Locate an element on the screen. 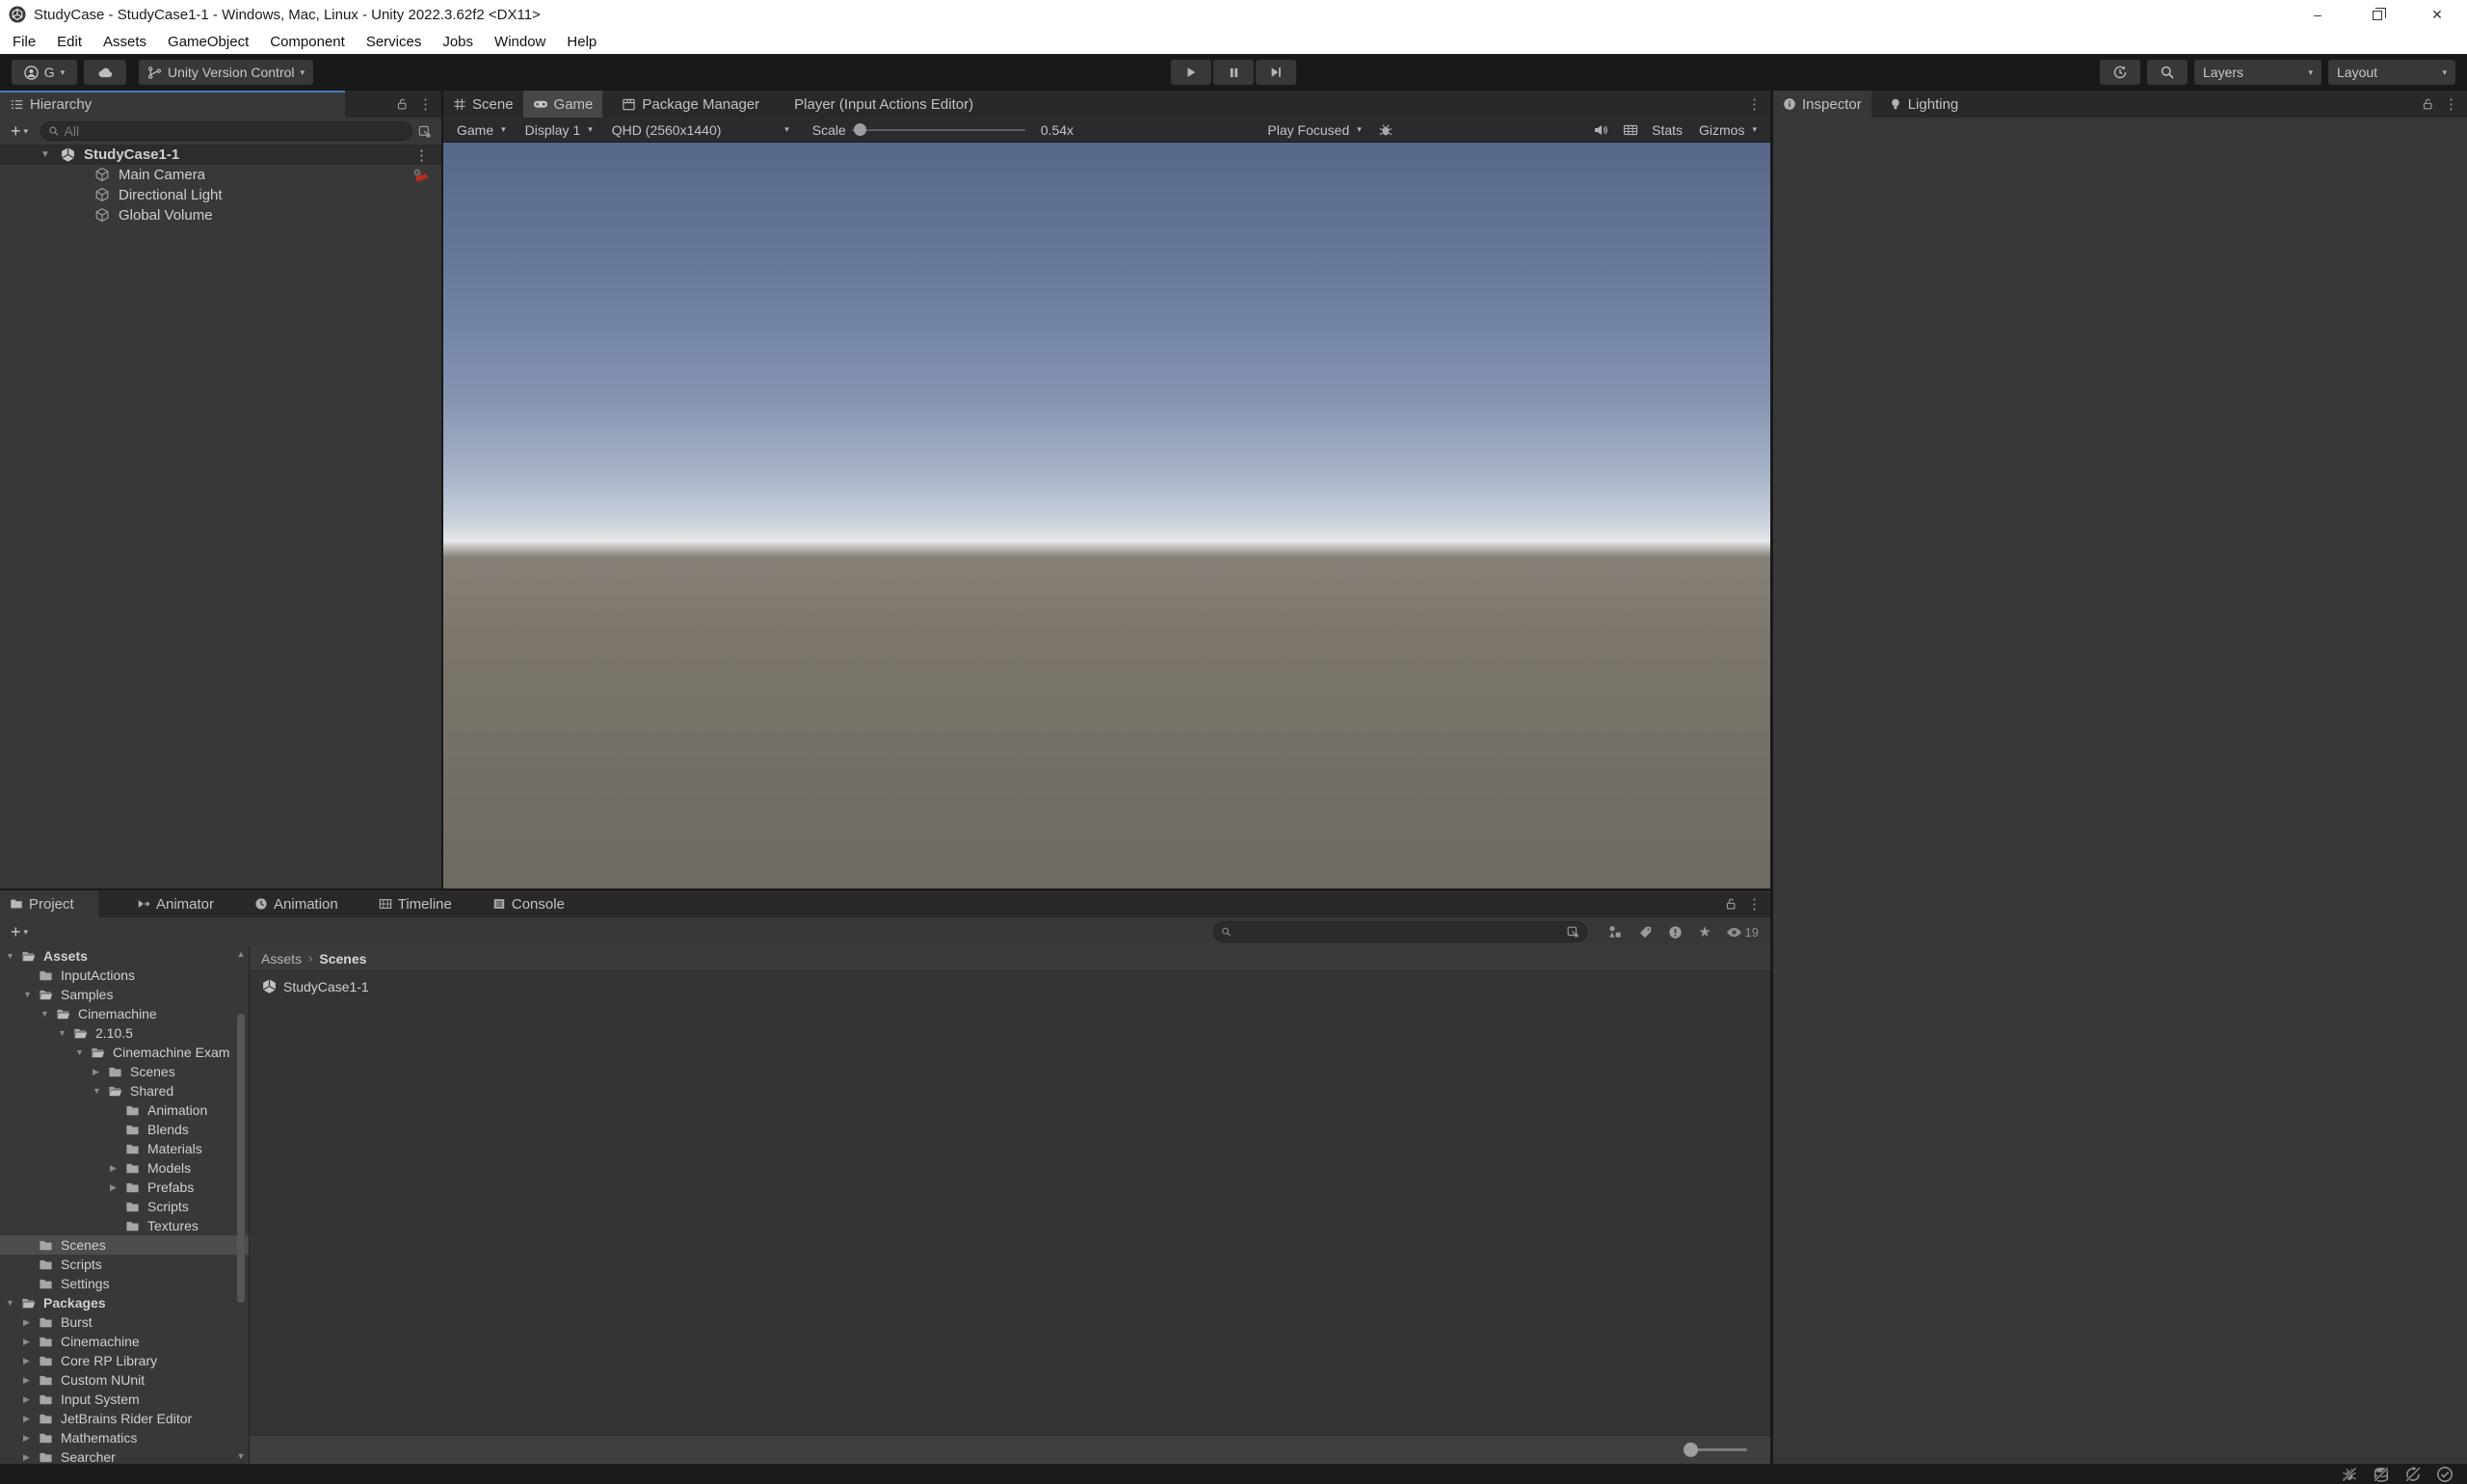 The width and height of the screenshot is (2467, 1484). project-tree-row: Scenes is located at coordinates (124, 1245).